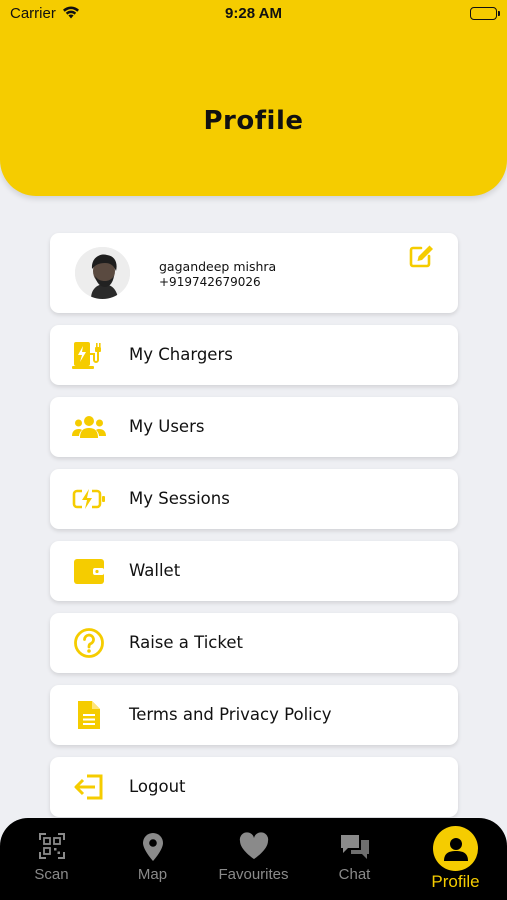 The width and height of the screenshot is (507, 900). I want to click on logout-icon, so click(89, 787).